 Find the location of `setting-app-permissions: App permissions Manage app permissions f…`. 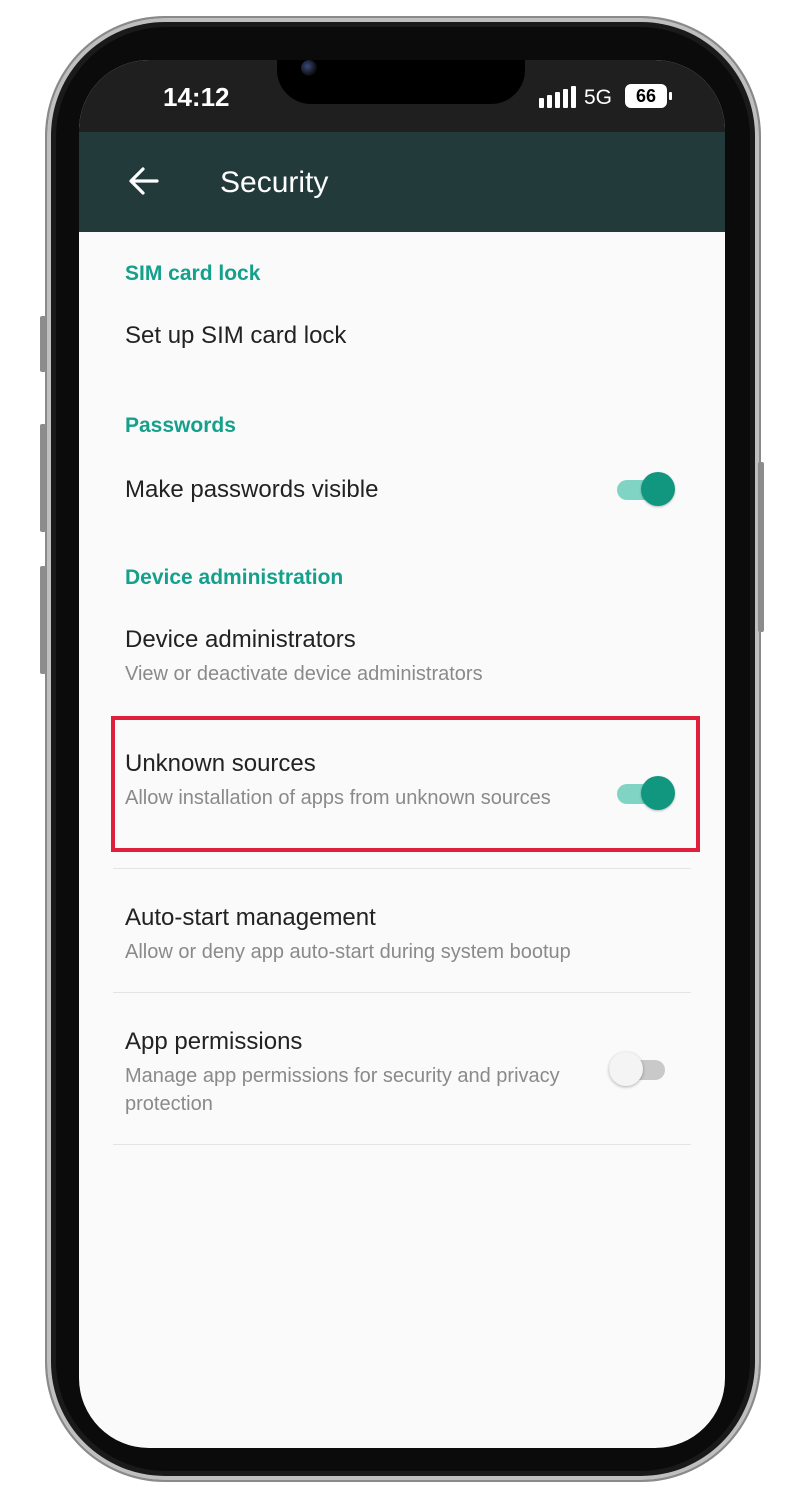

setting-app-permissions: App permissions Manage app permissions f… is located at coordinates (402, 1072).